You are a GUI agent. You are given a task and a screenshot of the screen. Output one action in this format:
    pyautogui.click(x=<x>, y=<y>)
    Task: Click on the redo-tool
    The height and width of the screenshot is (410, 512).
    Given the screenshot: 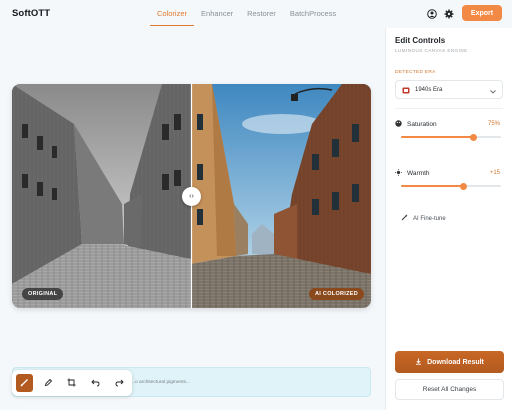 What is the action you would take?
    pyautogui.click(x=119, y=383)
    